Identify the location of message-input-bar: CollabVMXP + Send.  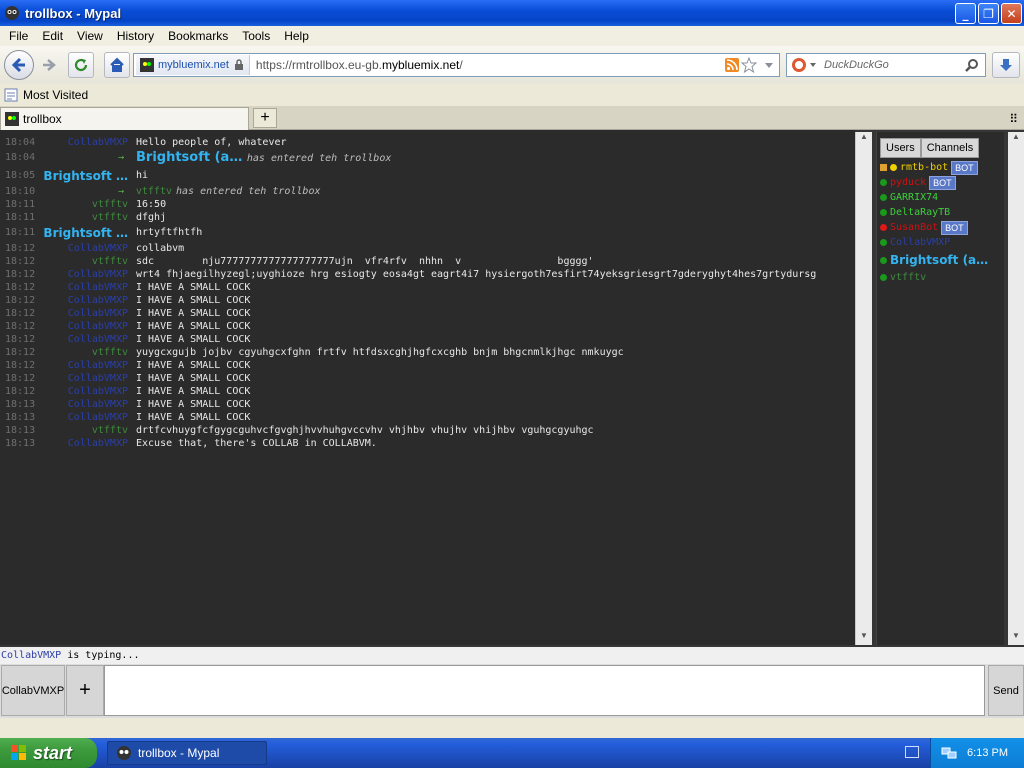
(512, 691).